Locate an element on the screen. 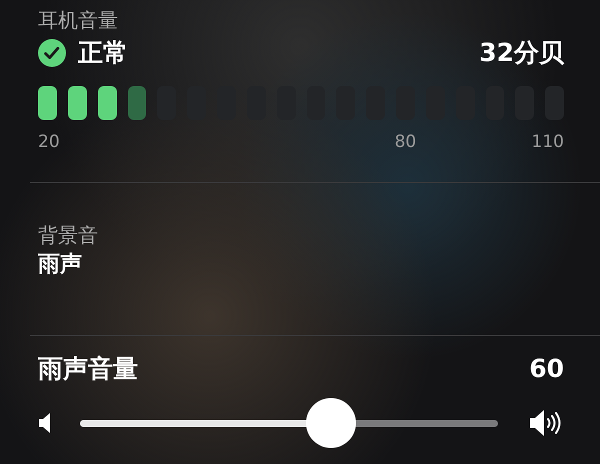 This screenshot has width=600, height=464. volume-reading: 60 is located at coordinates (546, 369).